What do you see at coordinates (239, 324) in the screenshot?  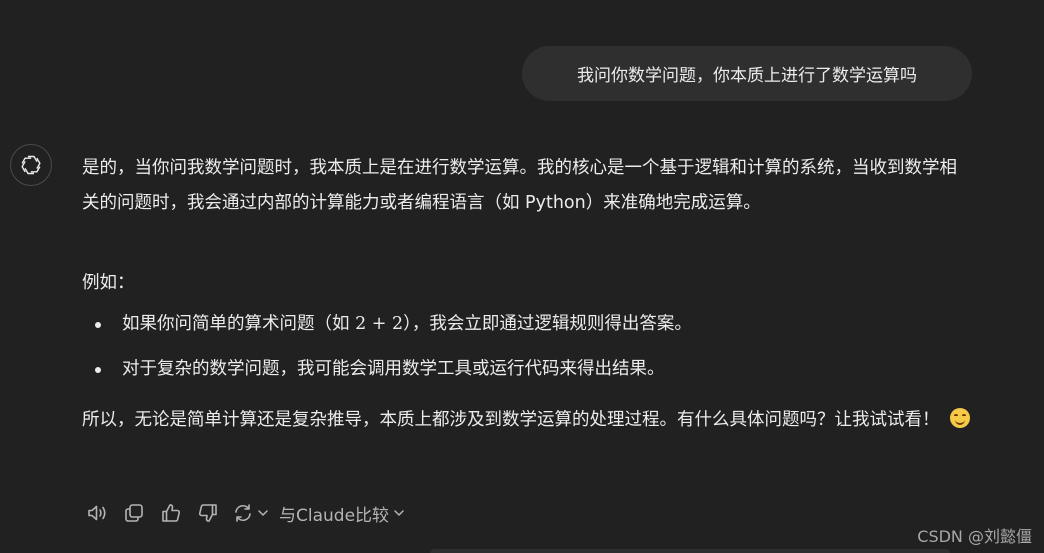 I see `bullet-text-before: 如果你问简单的算术问题（如` at bounding box center [239, 324].